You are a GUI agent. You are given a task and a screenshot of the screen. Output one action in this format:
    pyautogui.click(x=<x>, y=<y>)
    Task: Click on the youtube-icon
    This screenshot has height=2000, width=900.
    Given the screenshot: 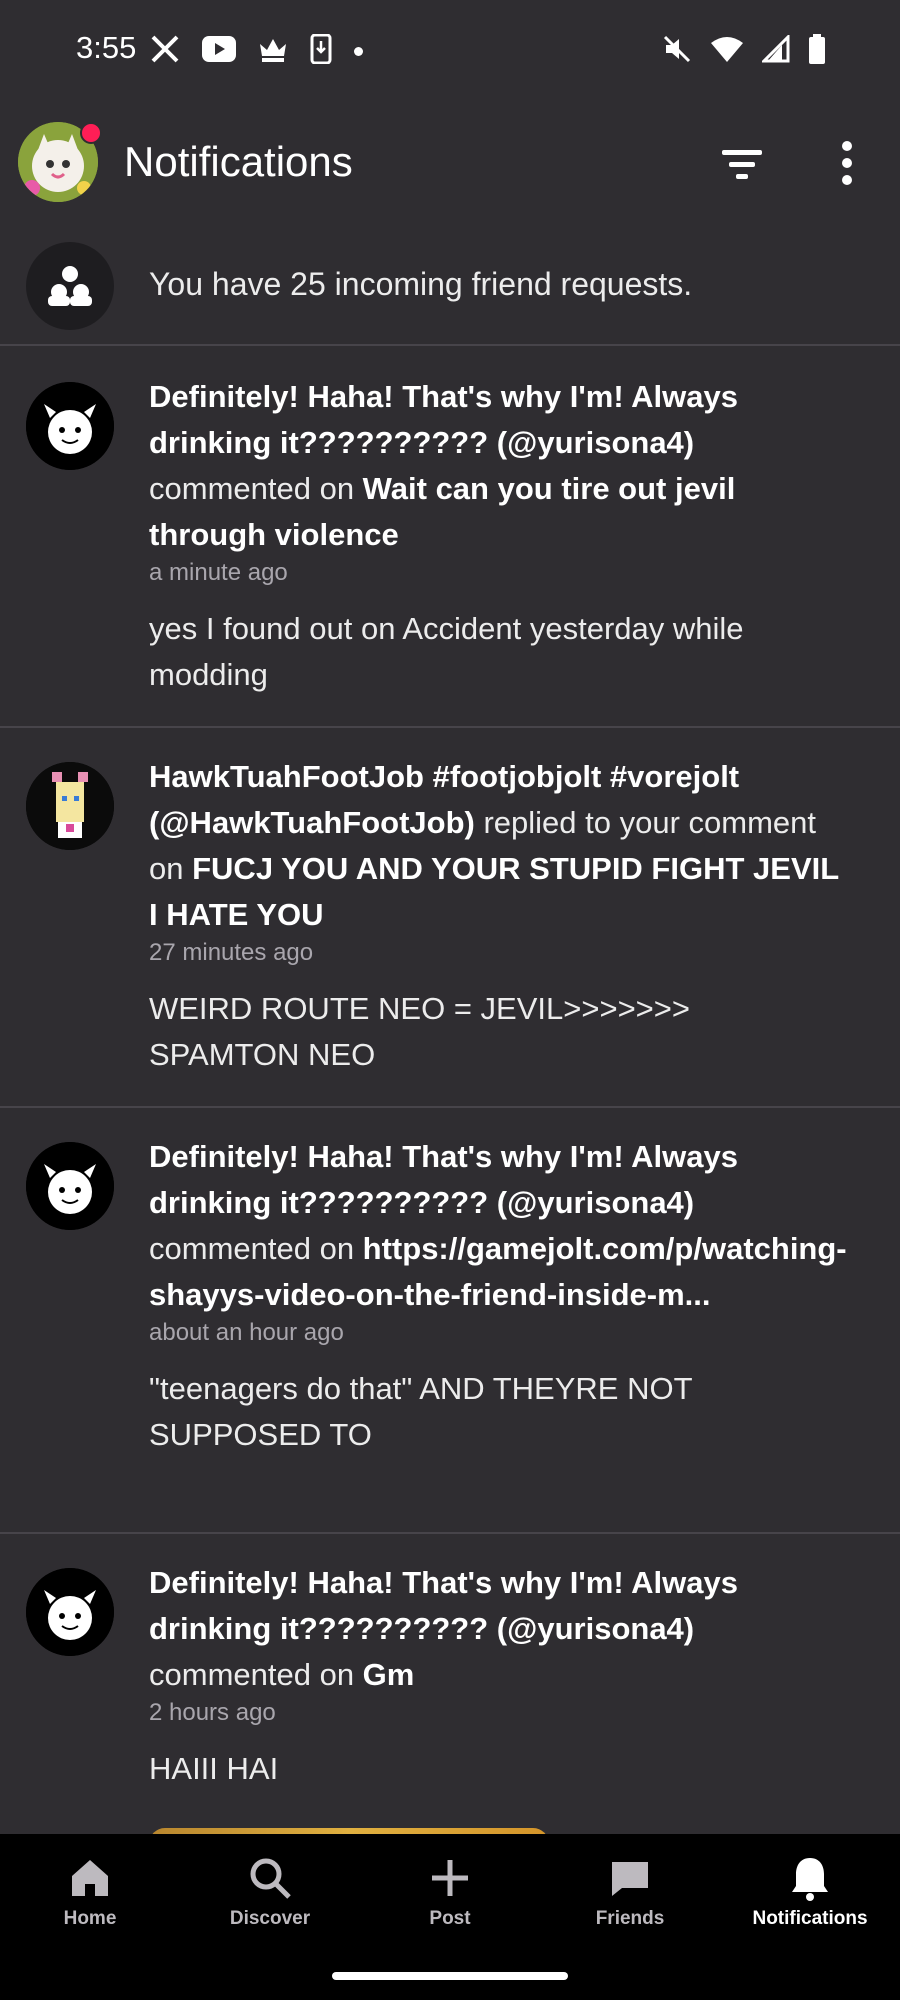 What is the action you would take?
    pyautogui.click(x=219, y=51)
    